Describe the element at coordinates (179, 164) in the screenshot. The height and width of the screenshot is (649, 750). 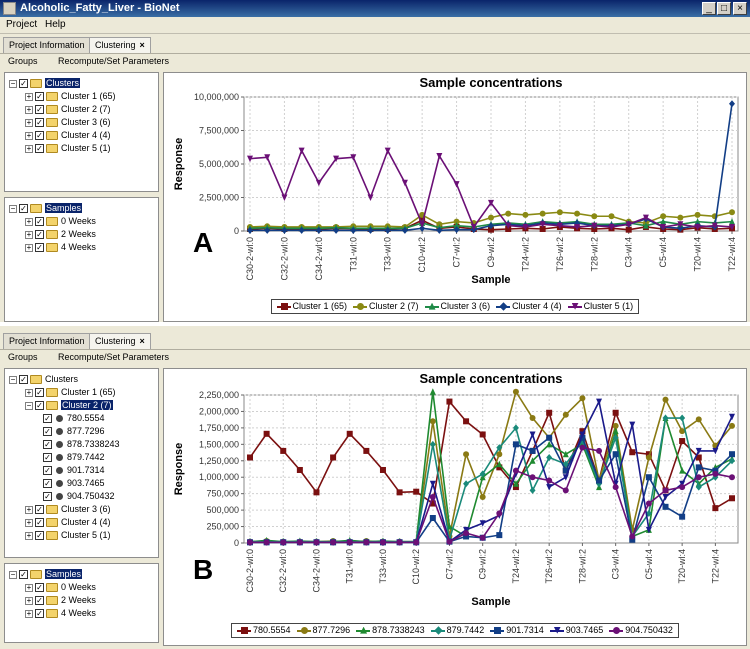
I see `y-axis-label: Response` at that location.